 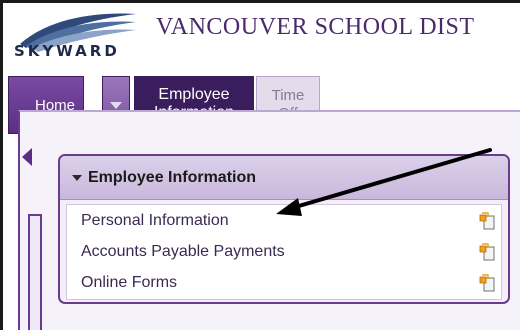 I want to click on nav-employee-label-line1: Employee, so click(x=194, y=94).